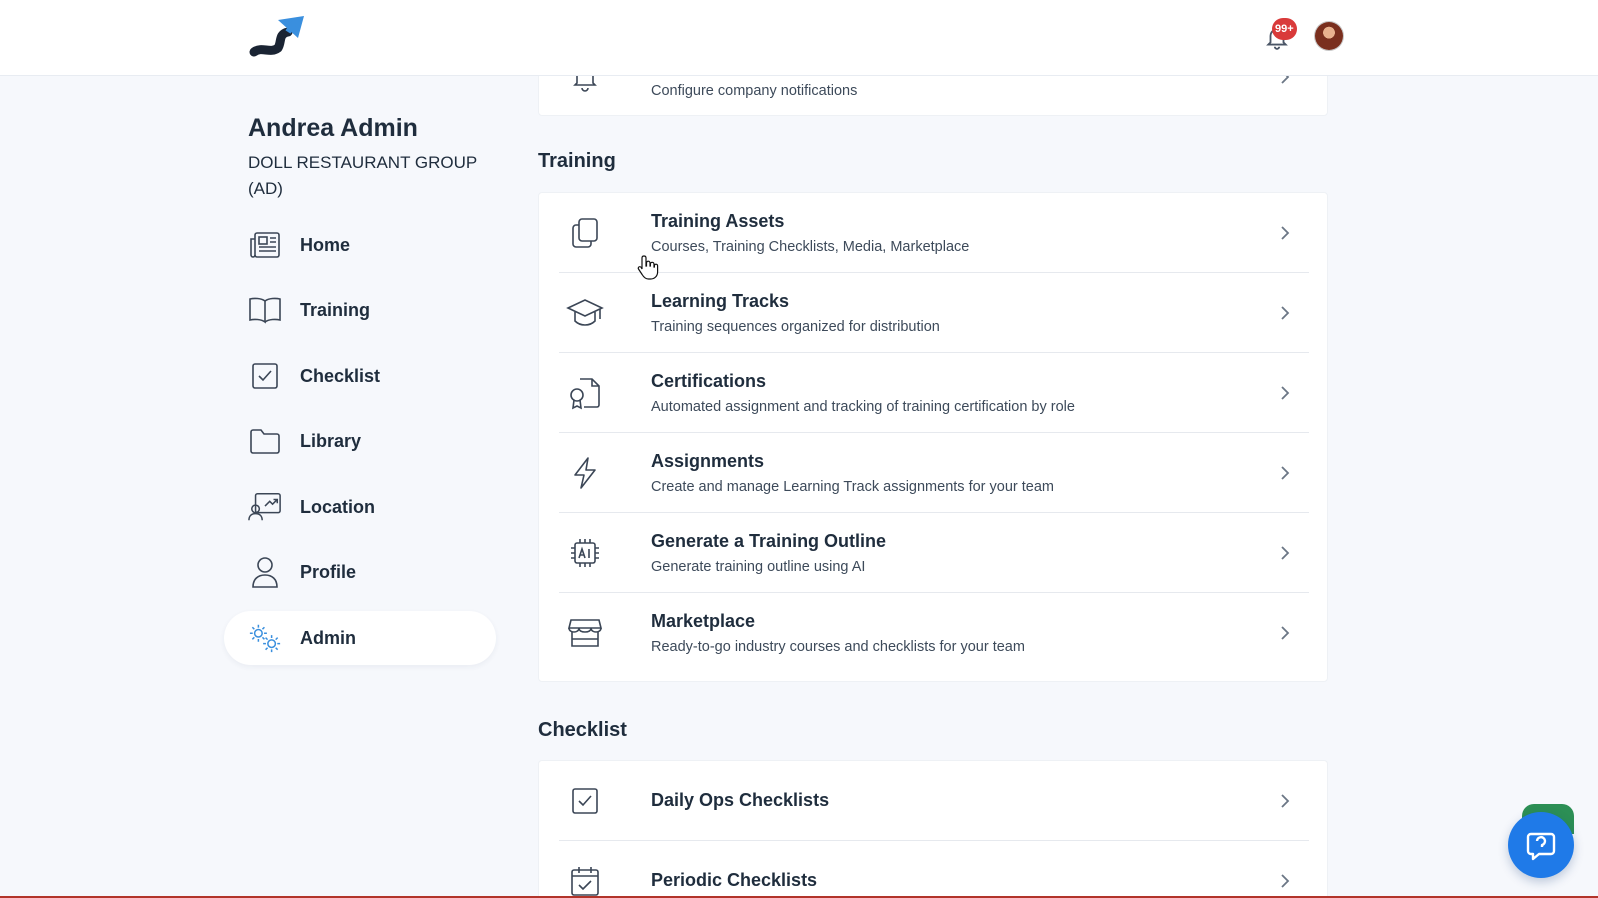  What do you see at coordinates (1329, 36) in the screenshot?
I see `user-avatar` at bounding box center [1329, 36].